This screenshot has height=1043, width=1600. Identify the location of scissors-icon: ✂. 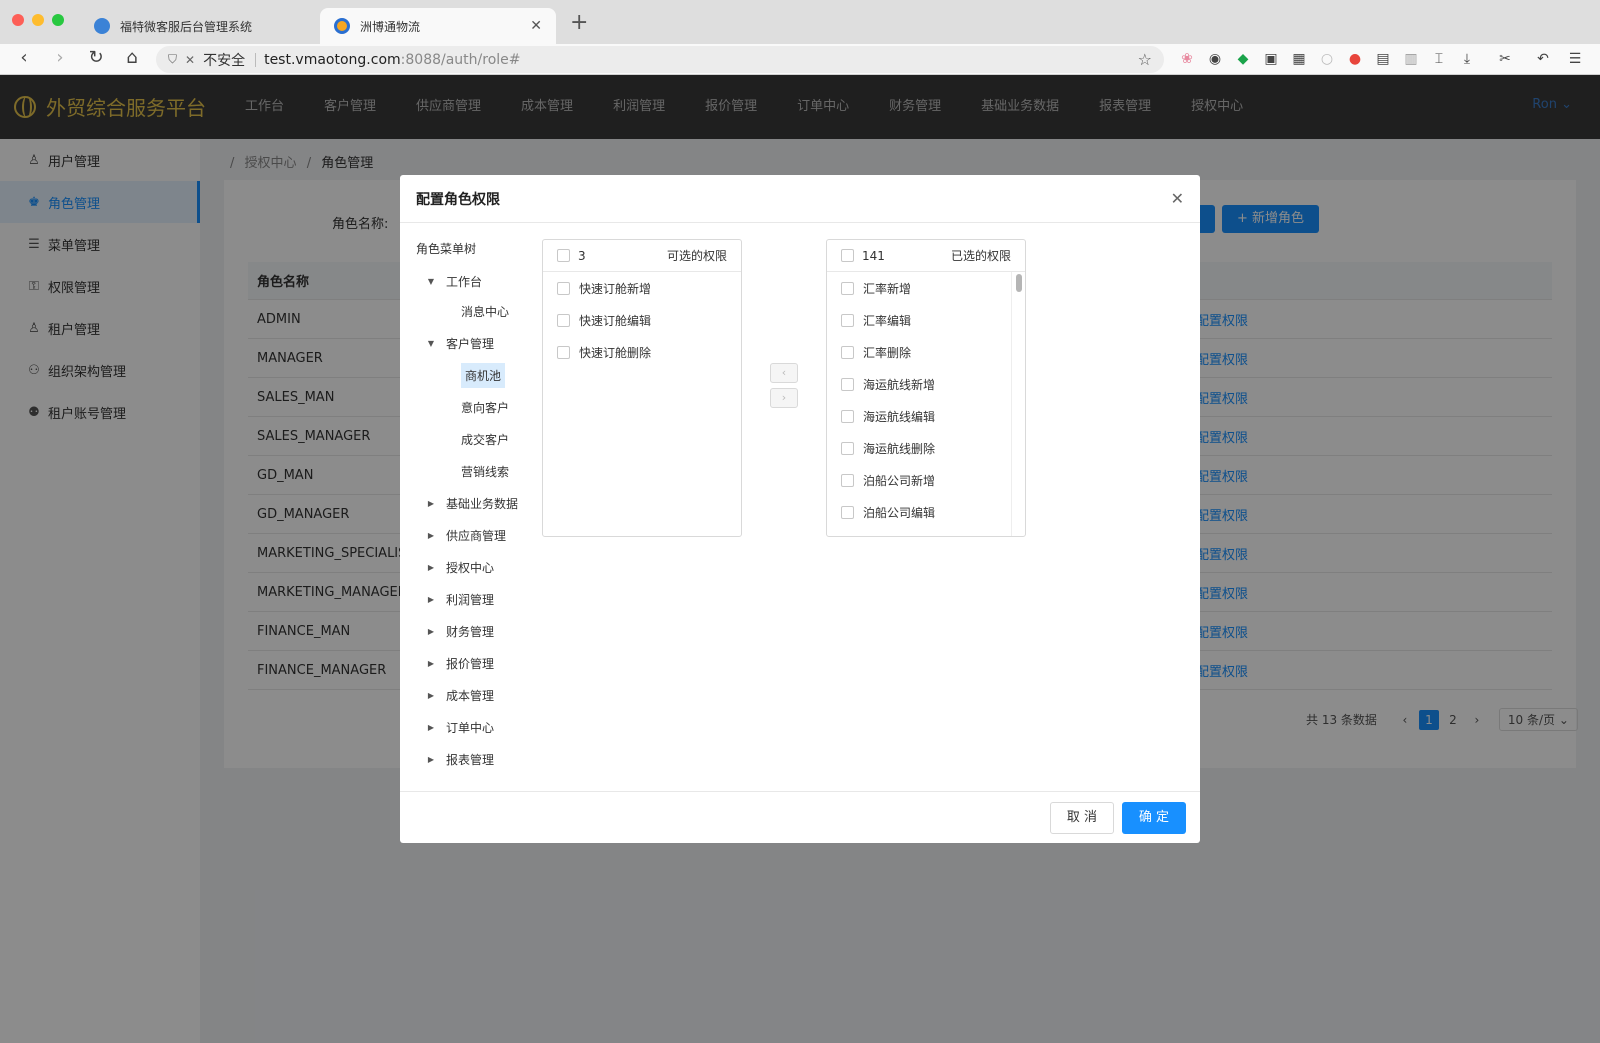
(1505, 59).